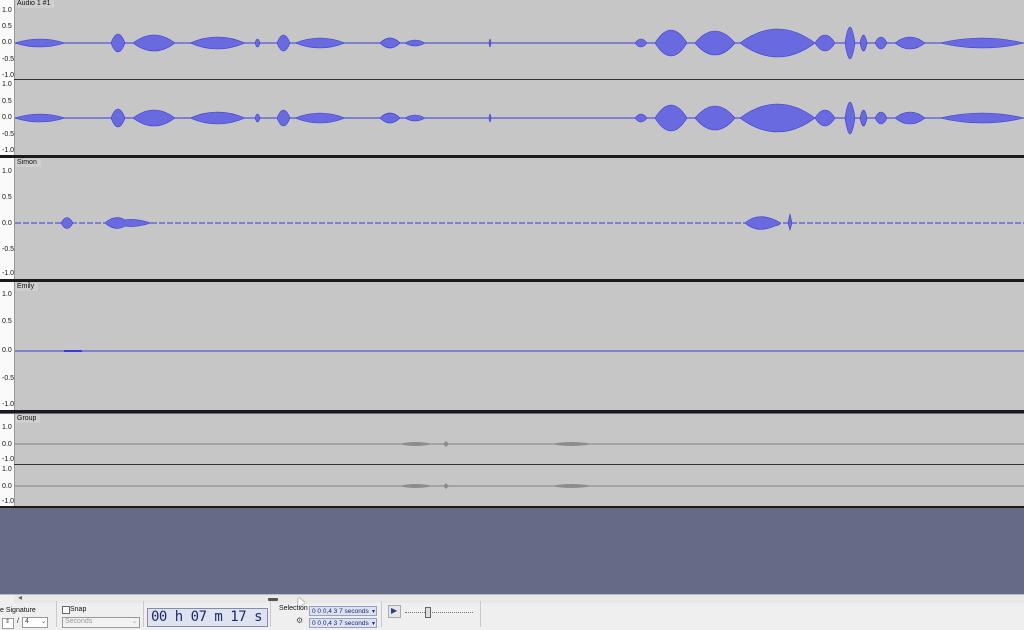 The width and height of the screenshot is (1024, 630). What do you see at coordinates (512, 551) in the screenshot?
I see `empty-track-area` at bounding box center [512, 551].